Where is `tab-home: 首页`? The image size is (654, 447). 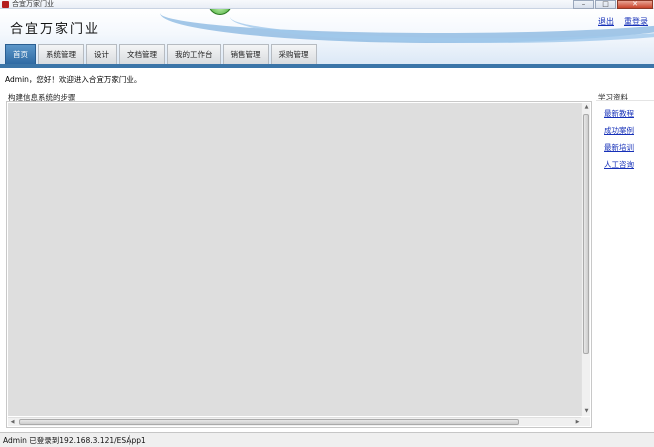 tab-home: 首页 is located at coordinates (20, 54).